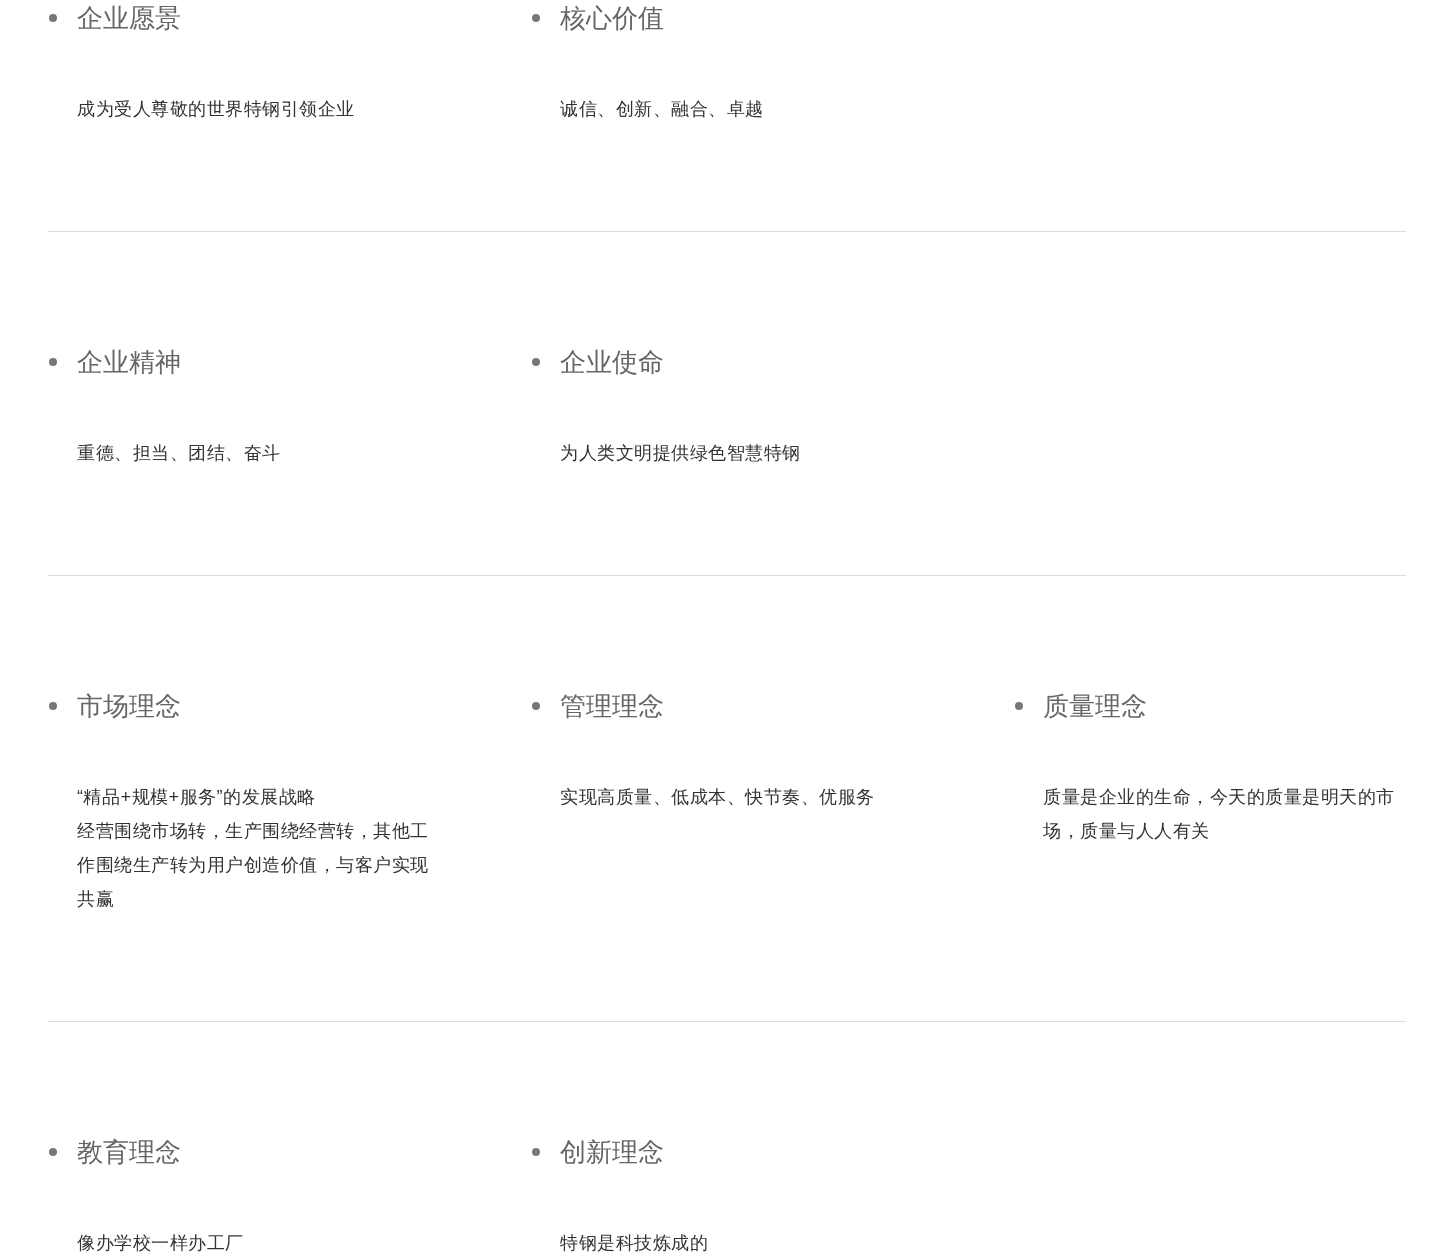 This screenshot has width=1446, height=1258. What do you see at coordinates (129, 18) in the screenshot?
I see `section-heading: 企业愿景` at bounding box center [129, 18].